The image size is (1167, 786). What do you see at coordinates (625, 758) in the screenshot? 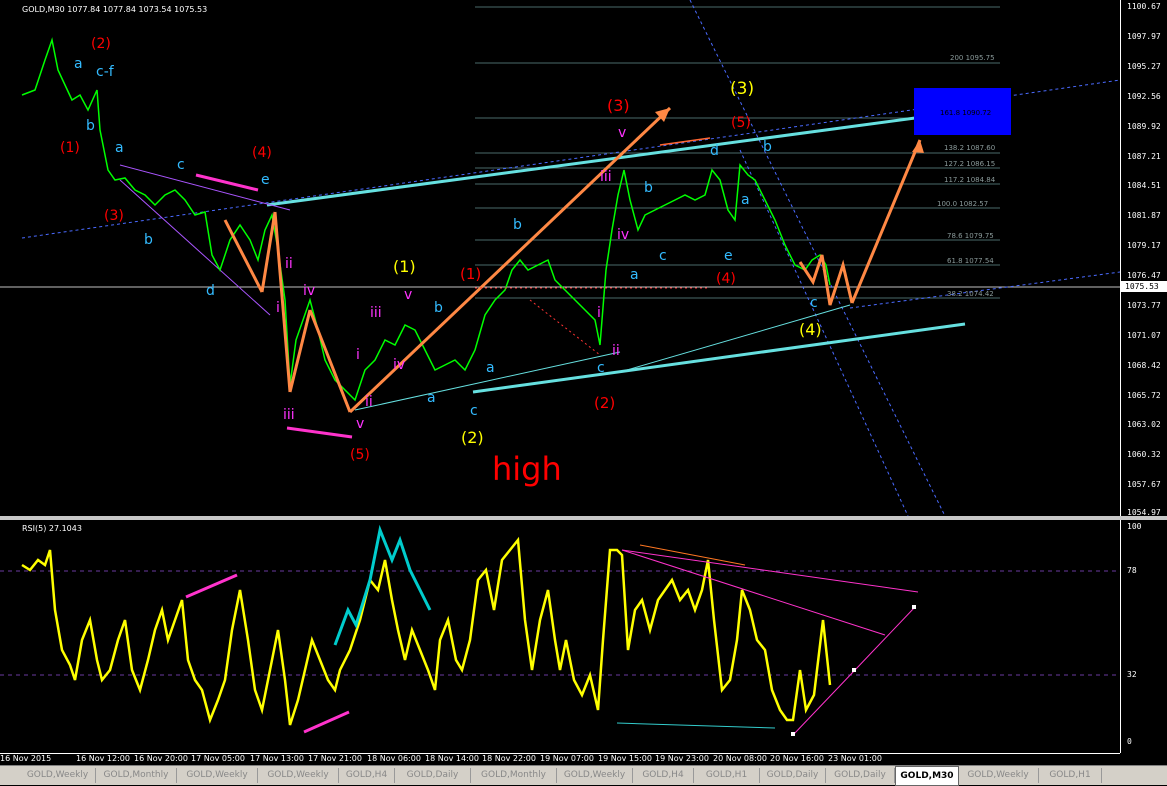
I see `time-tick: 19 Nov 15:00` at bounding box center [625, 758].